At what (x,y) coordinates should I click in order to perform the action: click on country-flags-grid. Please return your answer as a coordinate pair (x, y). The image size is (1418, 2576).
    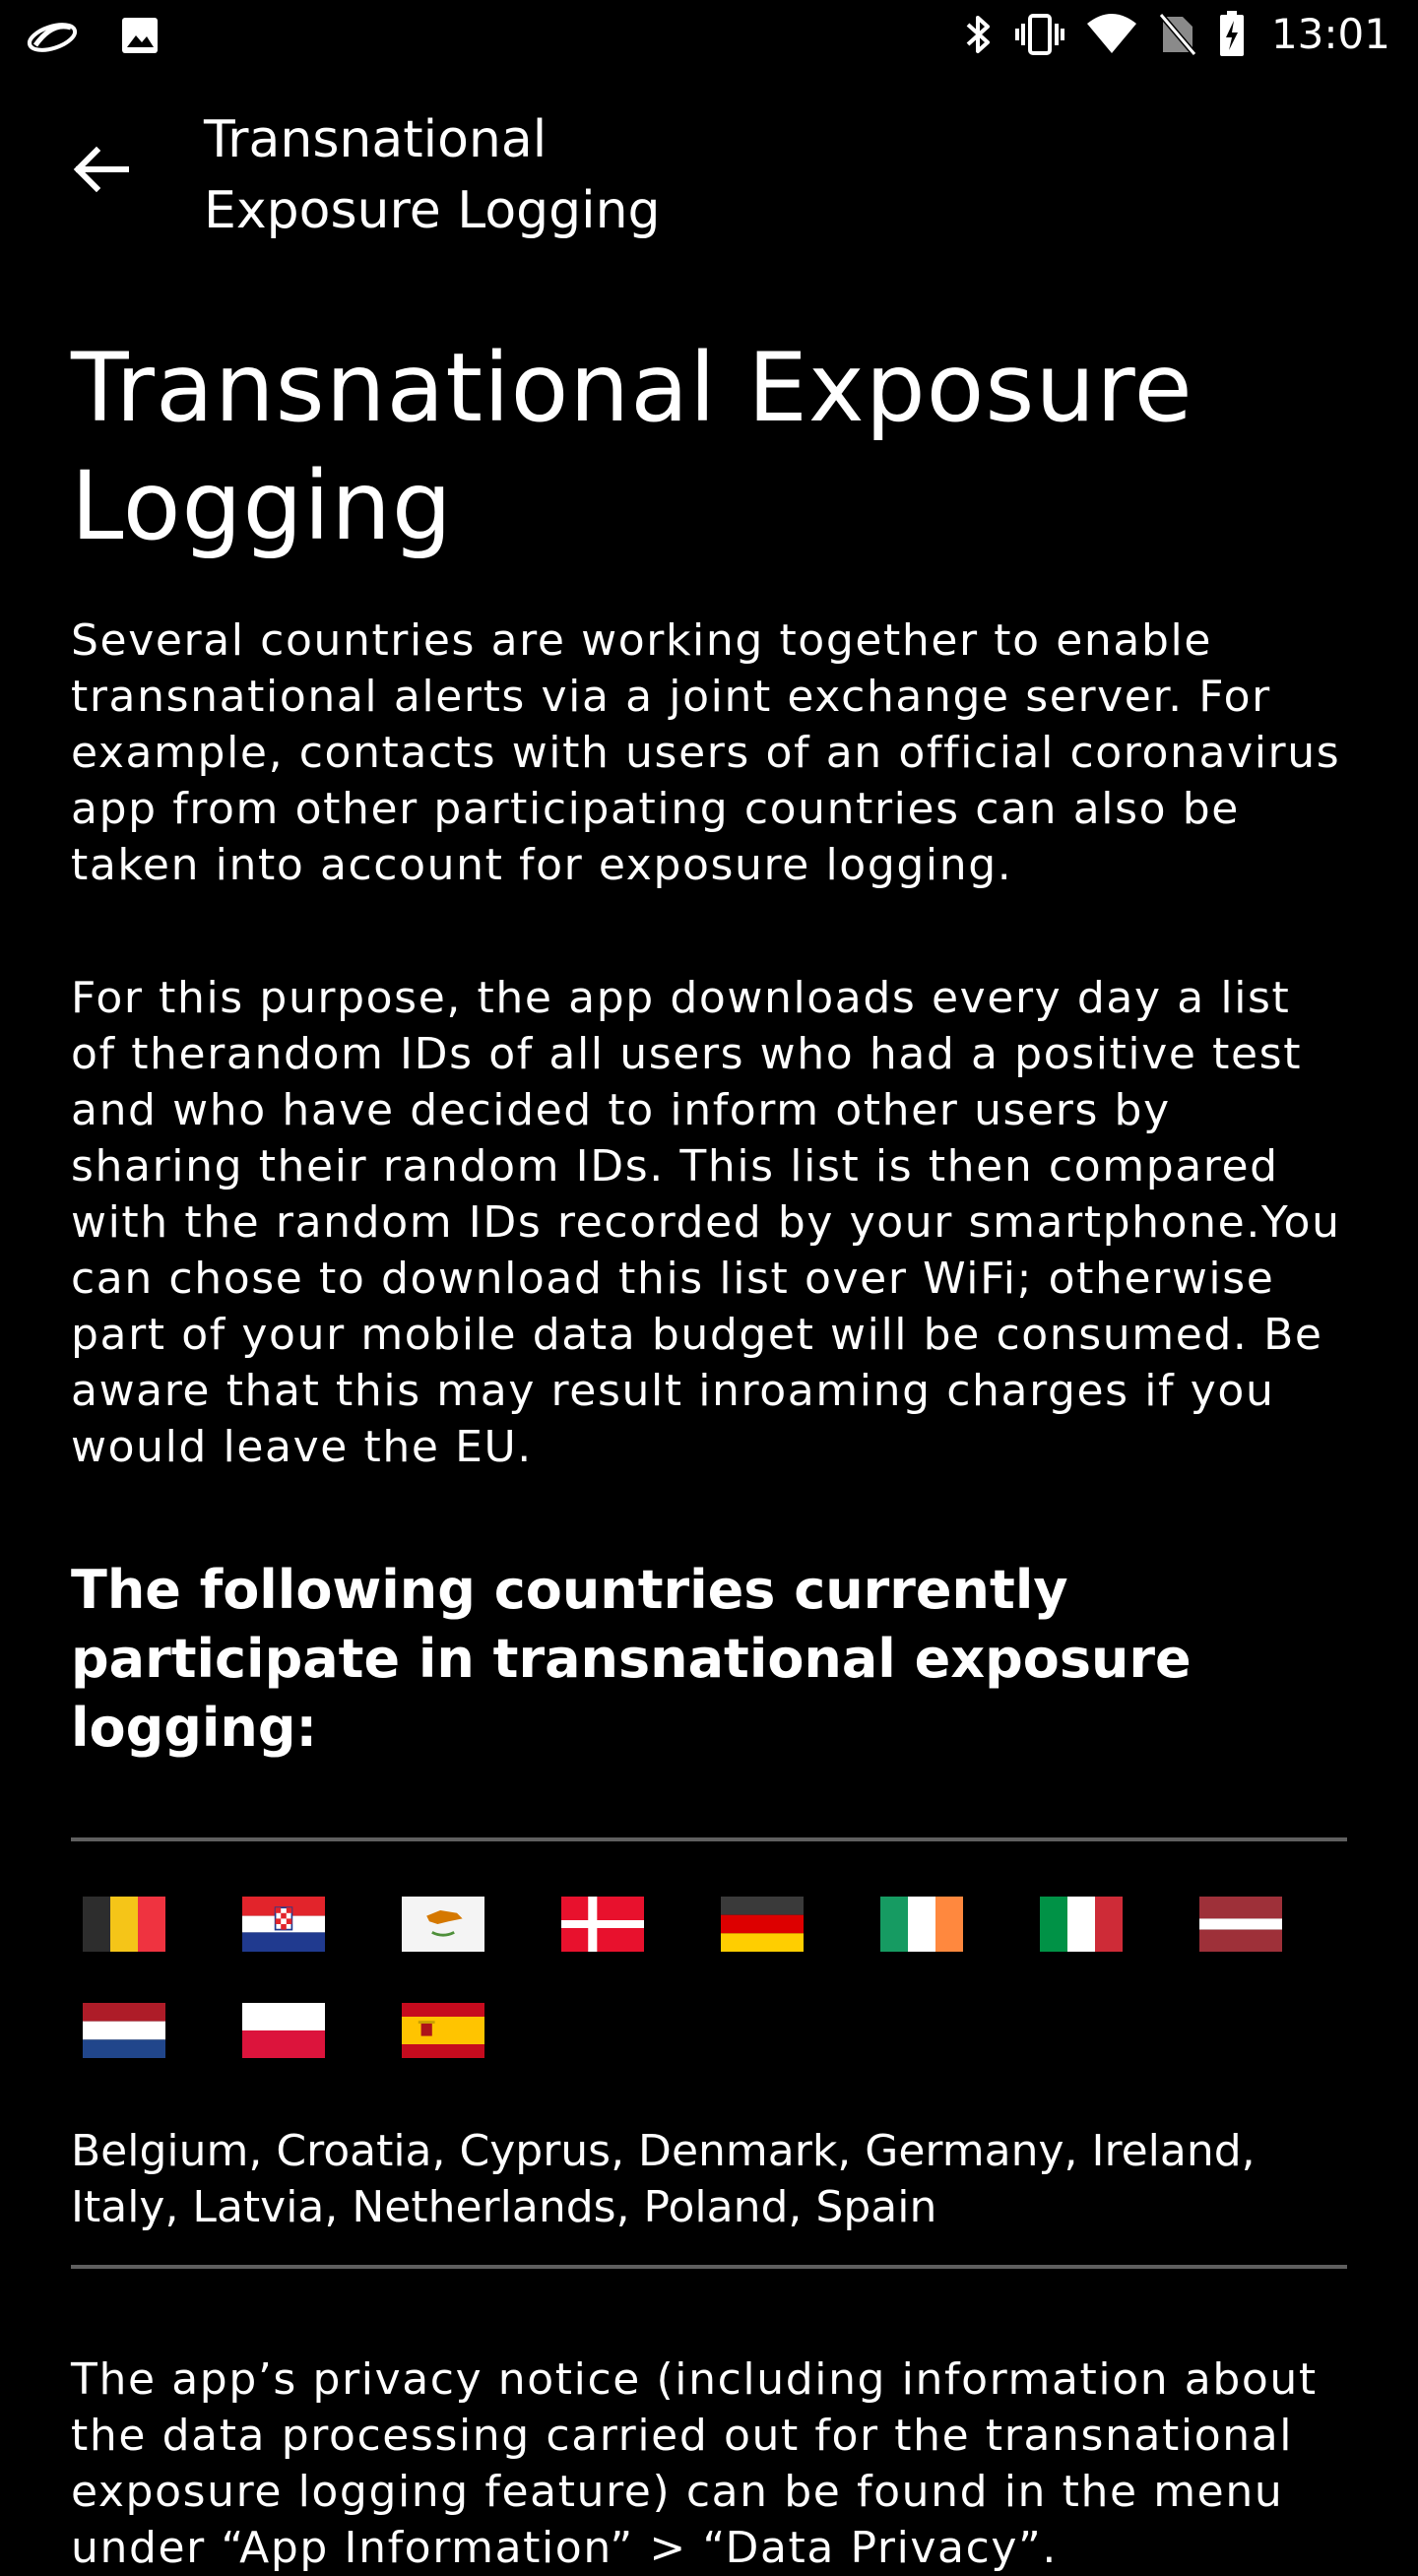
    Looking at the image, I should click on (709, 1977).